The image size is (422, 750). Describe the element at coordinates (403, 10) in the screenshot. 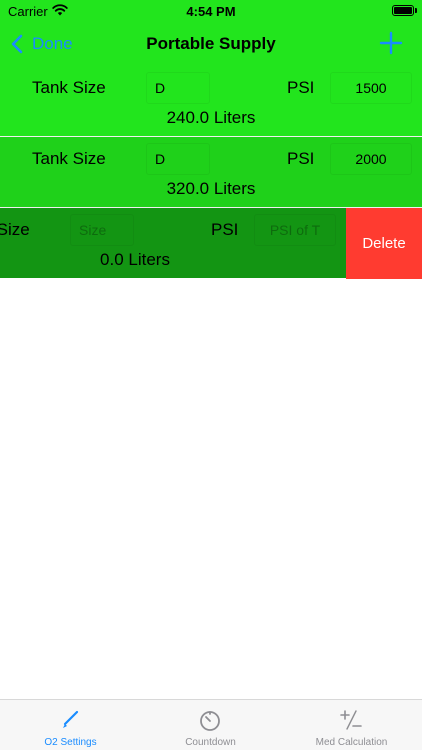

I see `battery-icon` at that location.